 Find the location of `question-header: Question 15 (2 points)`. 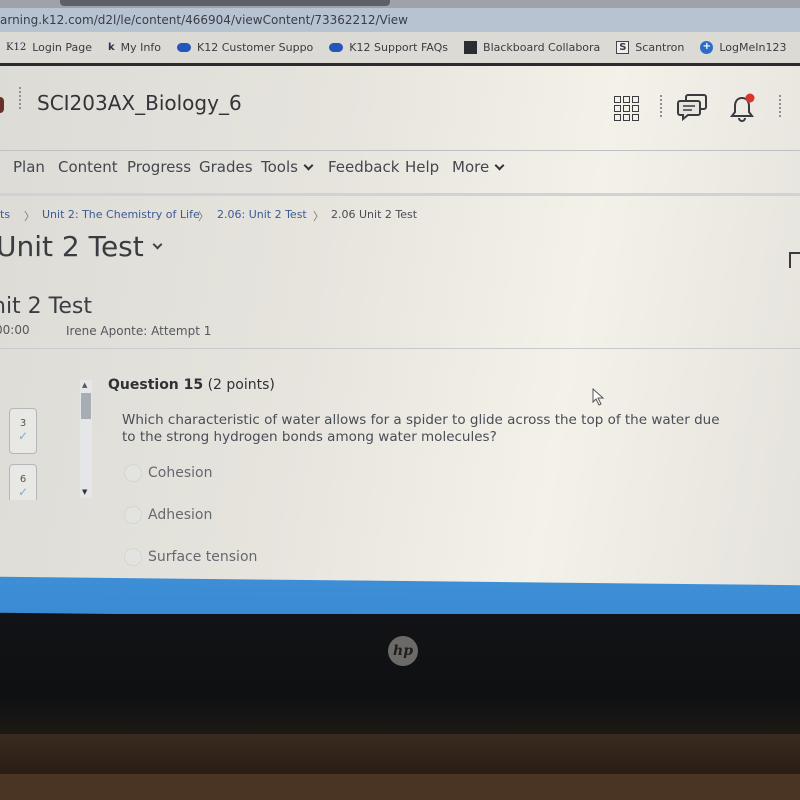

question-header: Question 15 (2 points) is located at coordinates (191, 385).